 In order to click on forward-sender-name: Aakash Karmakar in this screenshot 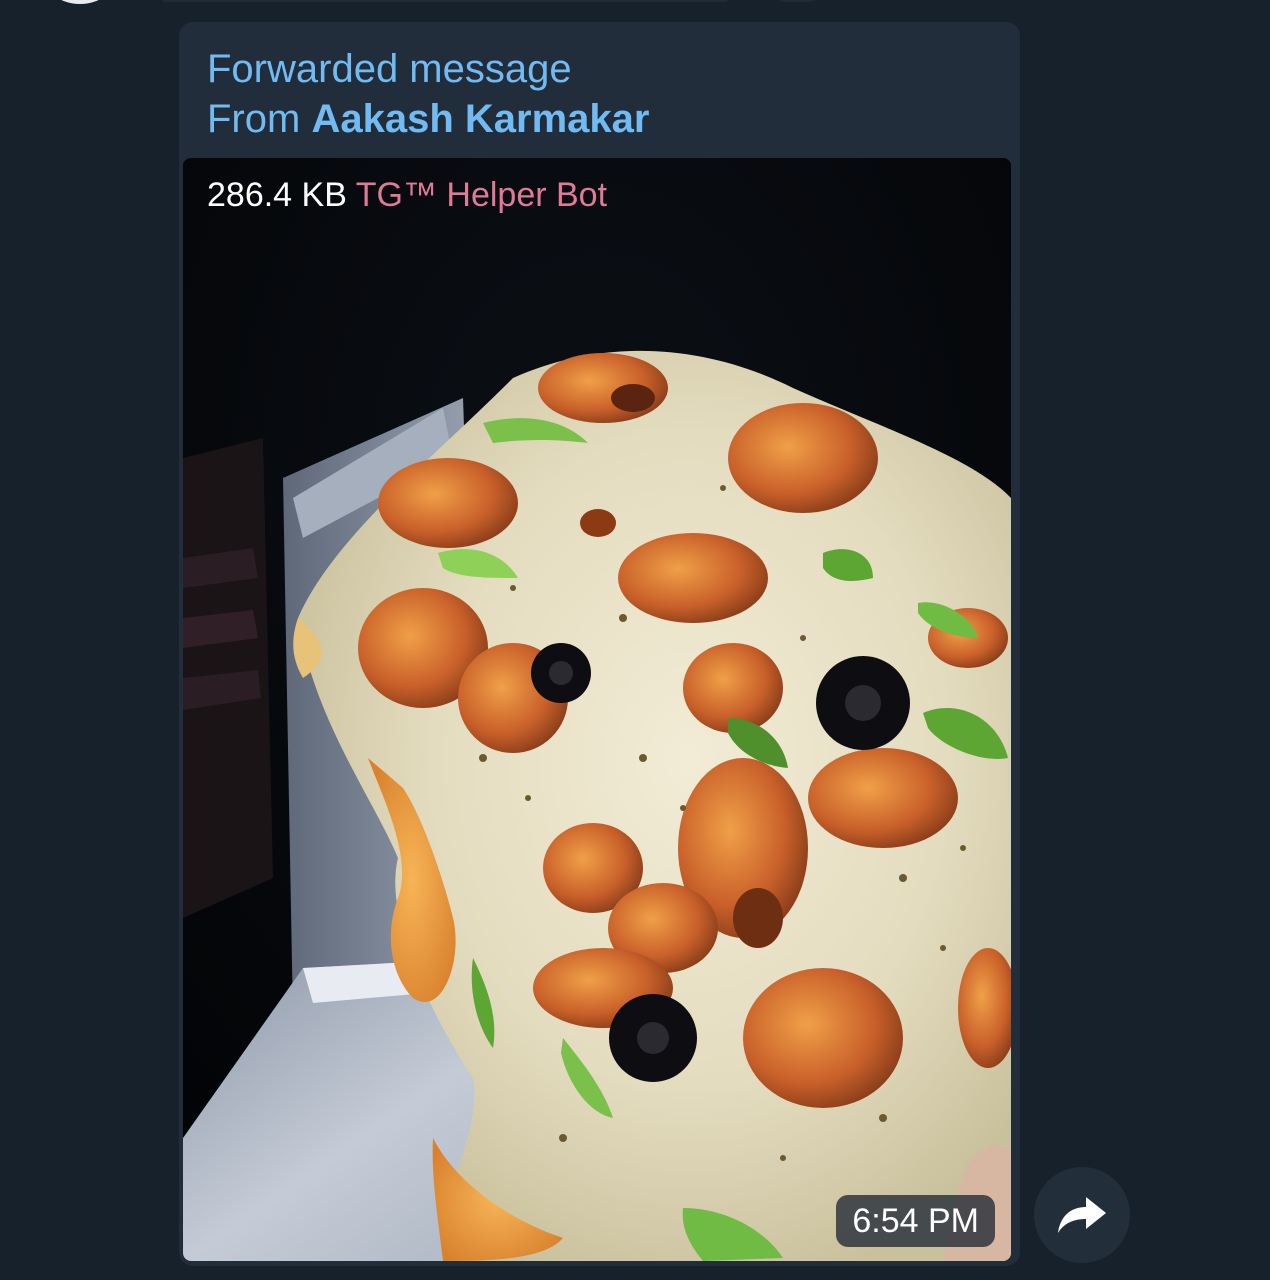, I will do `click(480, 119)`.